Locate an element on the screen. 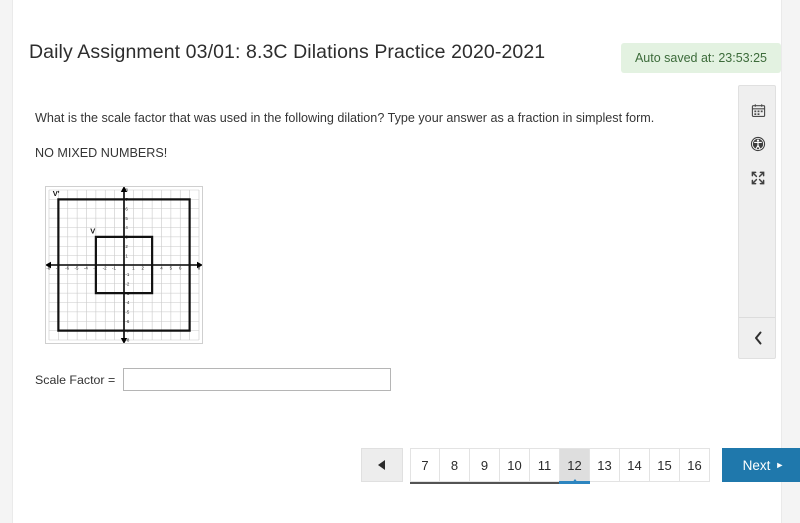  pagination-page-label: 11 is located at coordinates (544, 465).